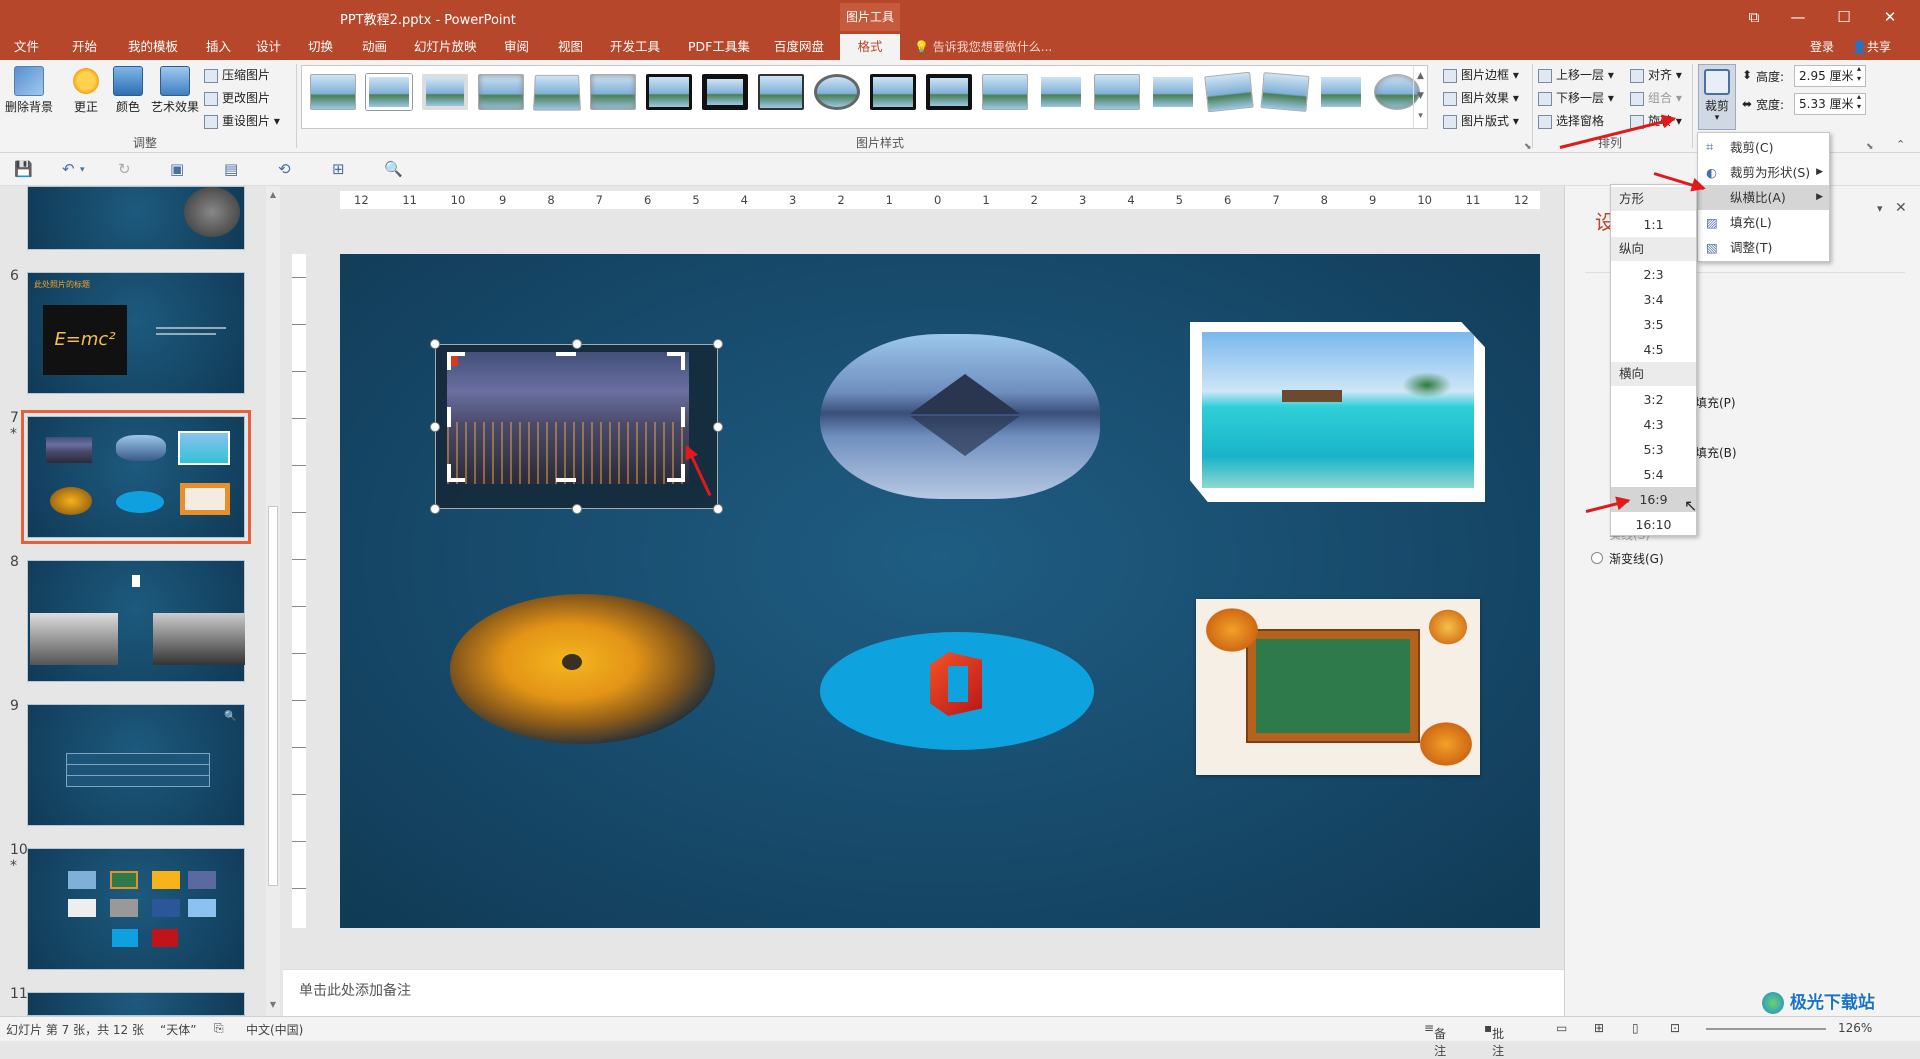 The width and height of the screenshot is (1920, 1059). I want to click on remove-background-button: 删除背景, so click(29, 90).